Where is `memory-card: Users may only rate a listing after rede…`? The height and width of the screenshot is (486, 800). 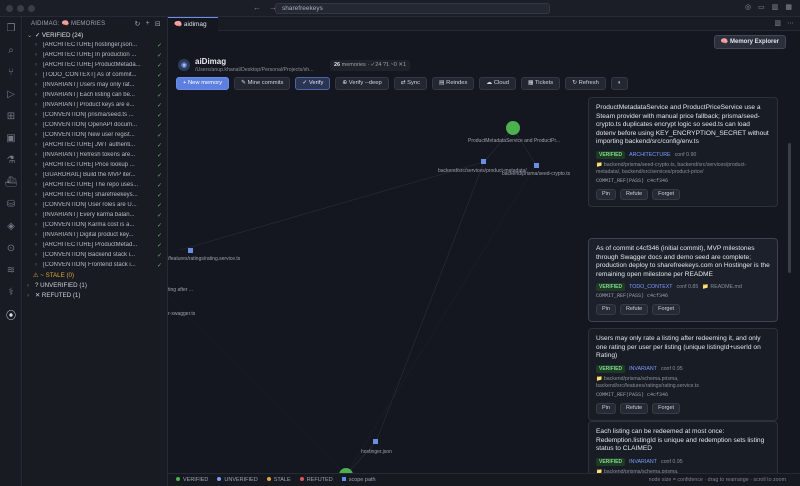
memory-card: Users may only rate a listing after rede… is located at coordinates (683, 374).